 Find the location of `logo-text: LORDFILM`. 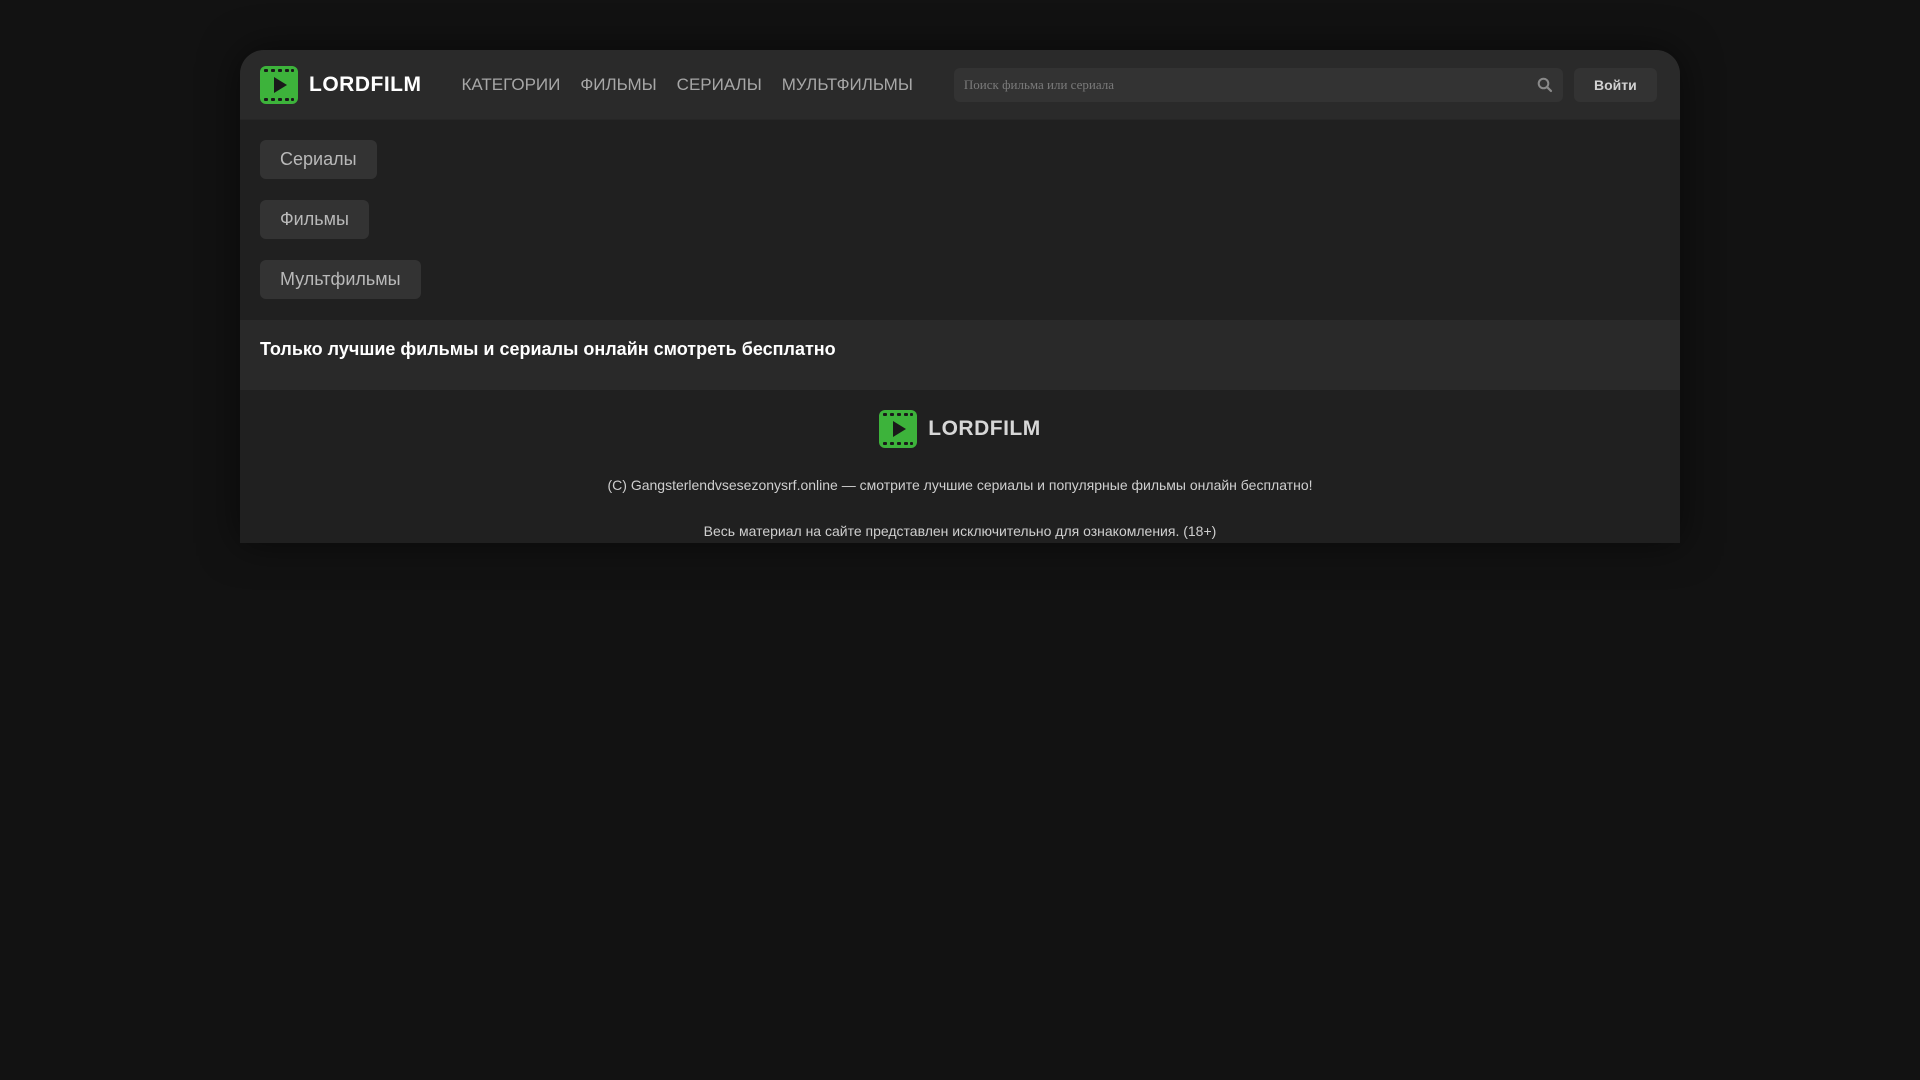

logo-text: LORDFILM is located at coordinates (365, 84).